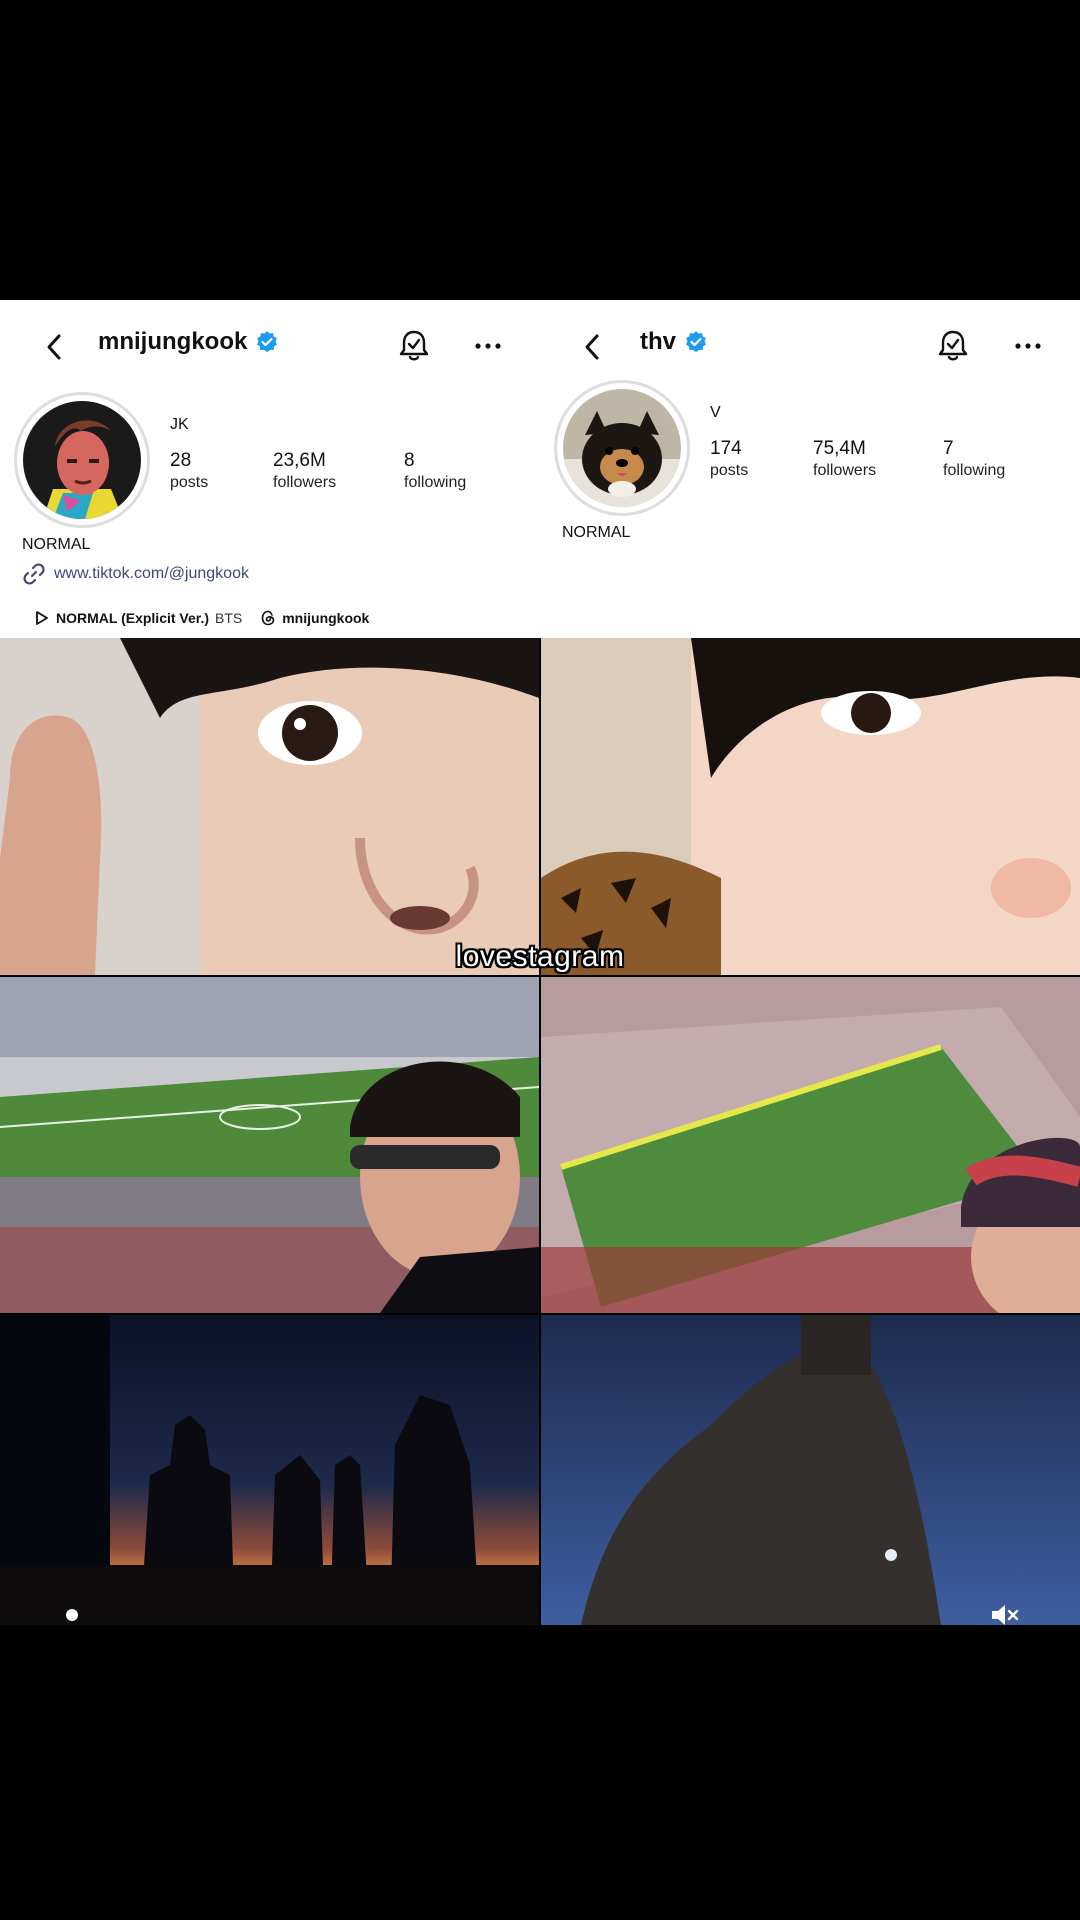  I want to click on link-icon, so click(34, 574).